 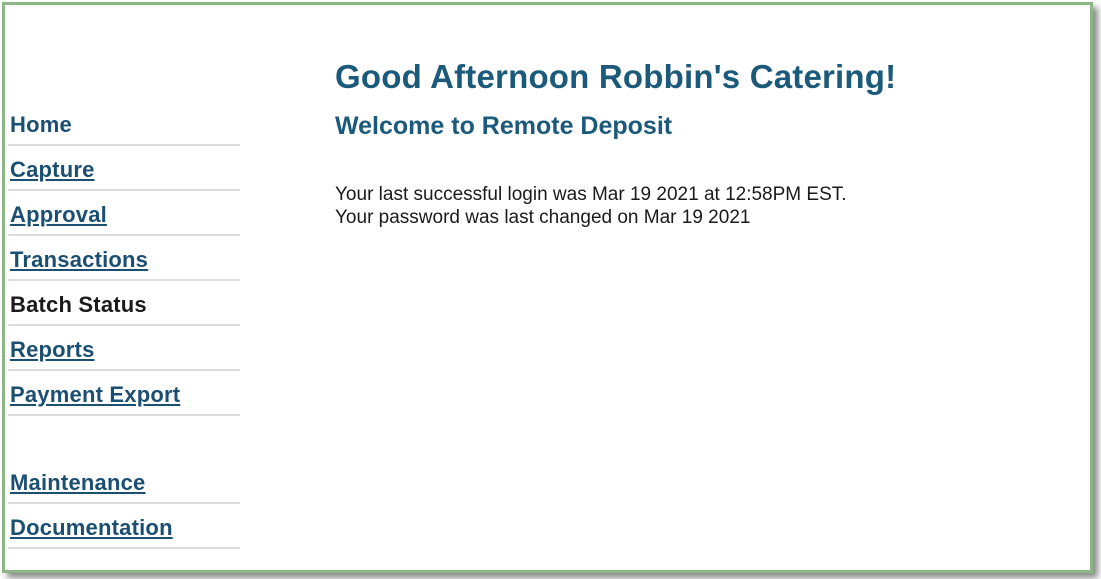 I want to click on sidebar-item-capture: Capture, so click(x=124, y=169).